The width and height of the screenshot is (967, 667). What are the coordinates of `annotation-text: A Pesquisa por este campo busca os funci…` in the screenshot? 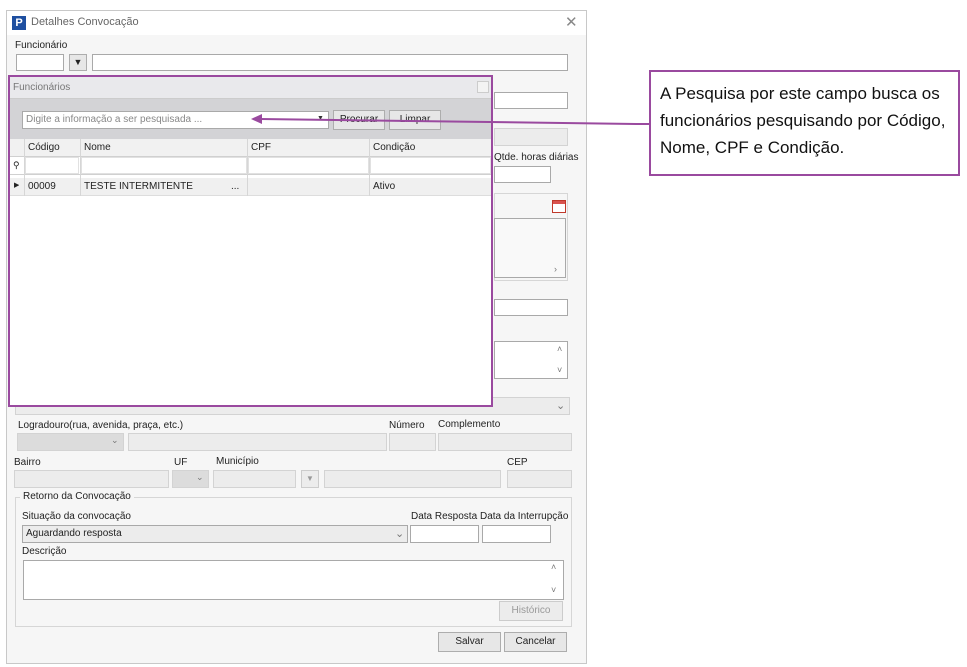 It's located at (803, 120).